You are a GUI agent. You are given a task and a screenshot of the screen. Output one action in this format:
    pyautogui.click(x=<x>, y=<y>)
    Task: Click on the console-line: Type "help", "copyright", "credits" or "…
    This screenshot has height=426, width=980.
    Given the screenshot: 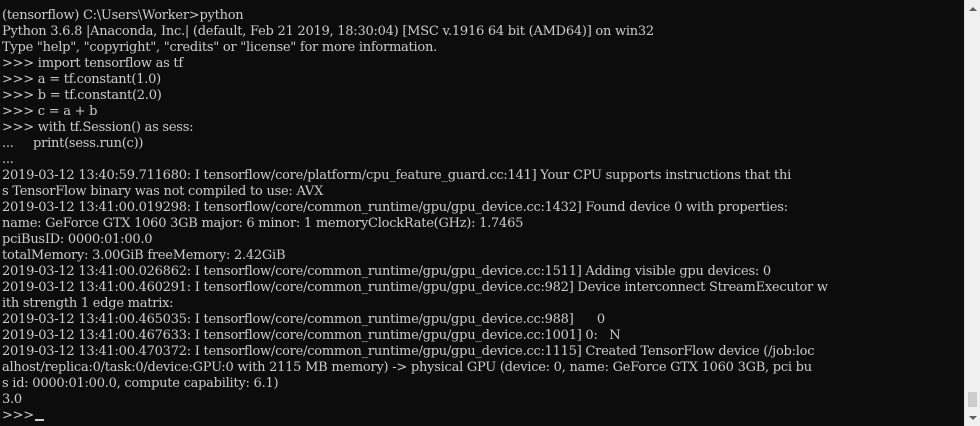 What is the action you would take?
    pyautogui.click(x=220, y=47)
    